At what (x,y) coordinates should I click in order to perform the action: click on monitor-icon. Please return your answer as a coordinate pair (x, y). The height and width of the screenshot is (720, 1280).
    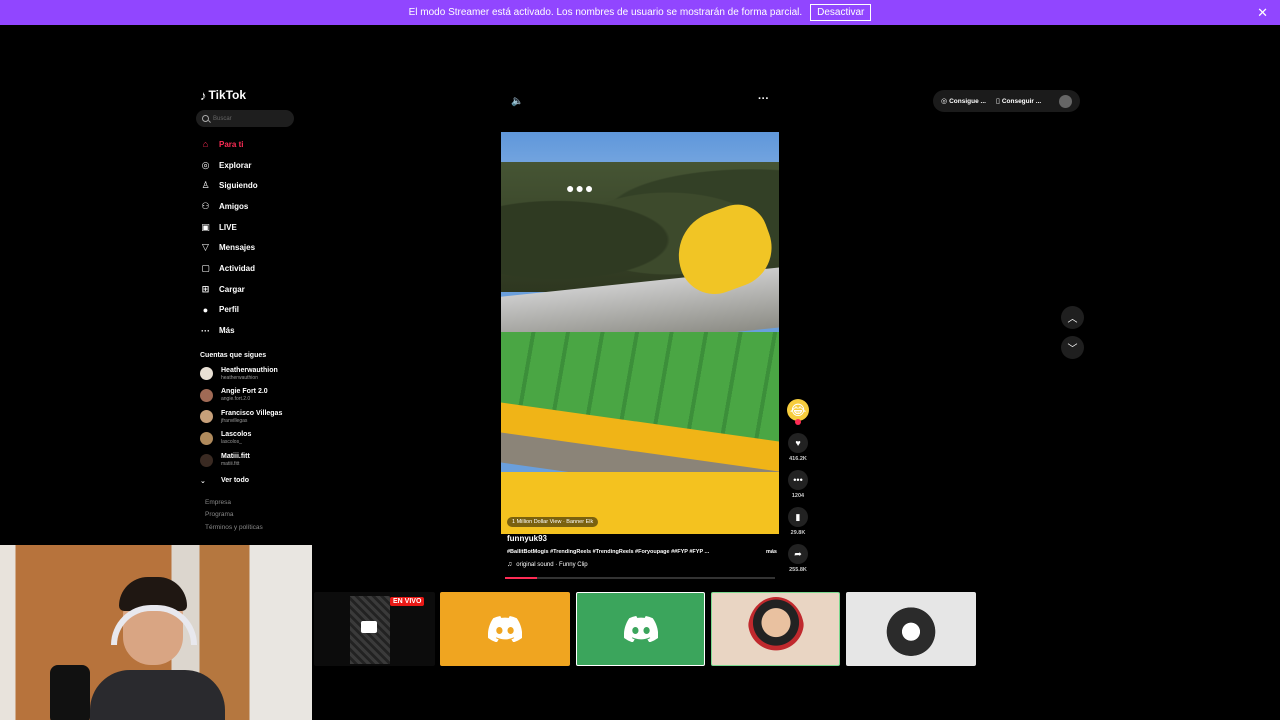
    Looking at the image, I should click on (369, 627).